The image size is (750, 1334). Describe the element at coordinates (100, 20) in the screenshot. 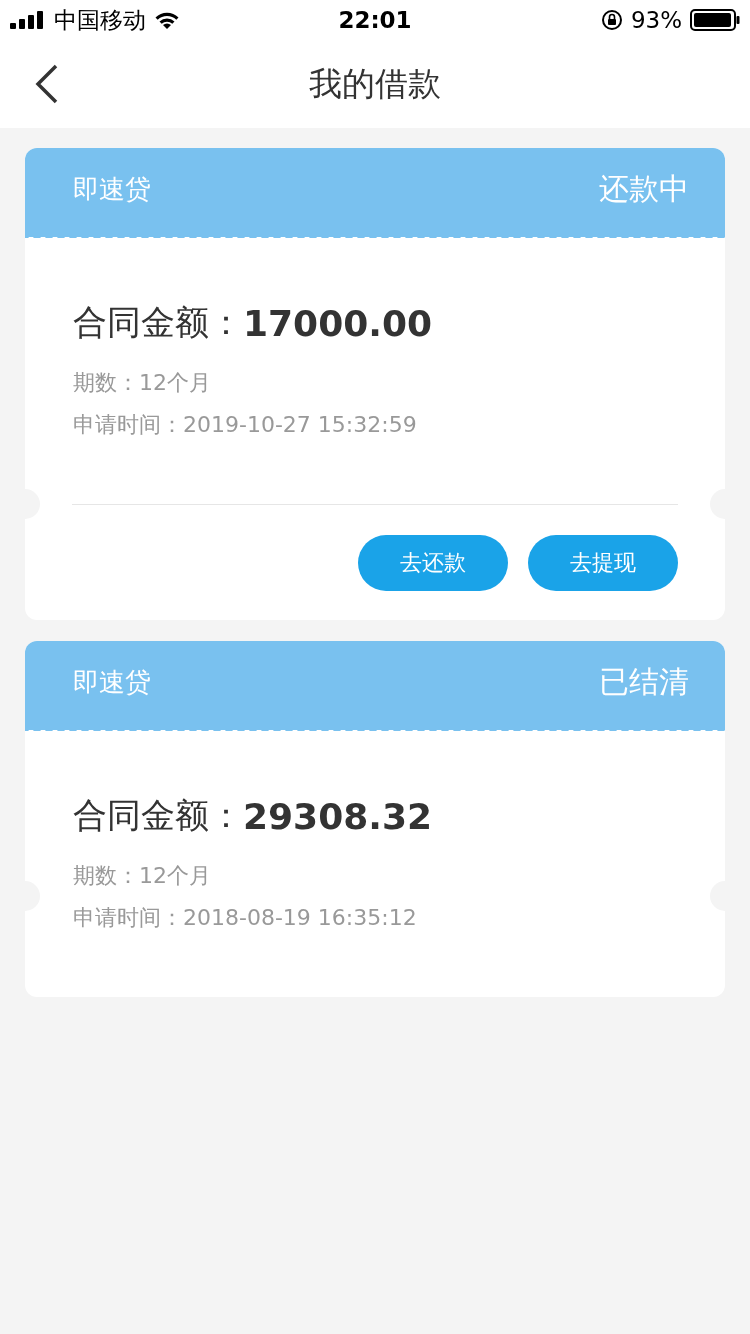

I see `carrier-name: 中国移动` at that location.